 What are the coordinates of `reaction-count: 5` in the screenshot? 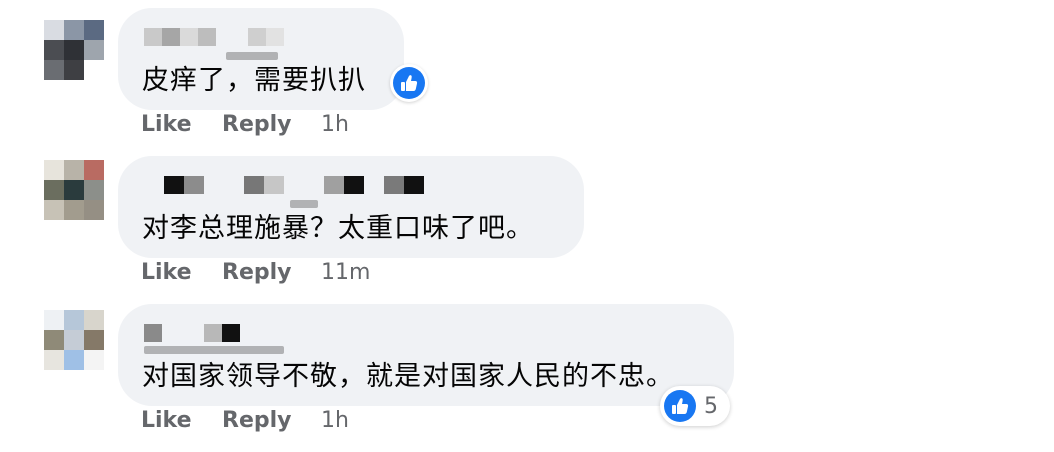 It's located at (711, 406).